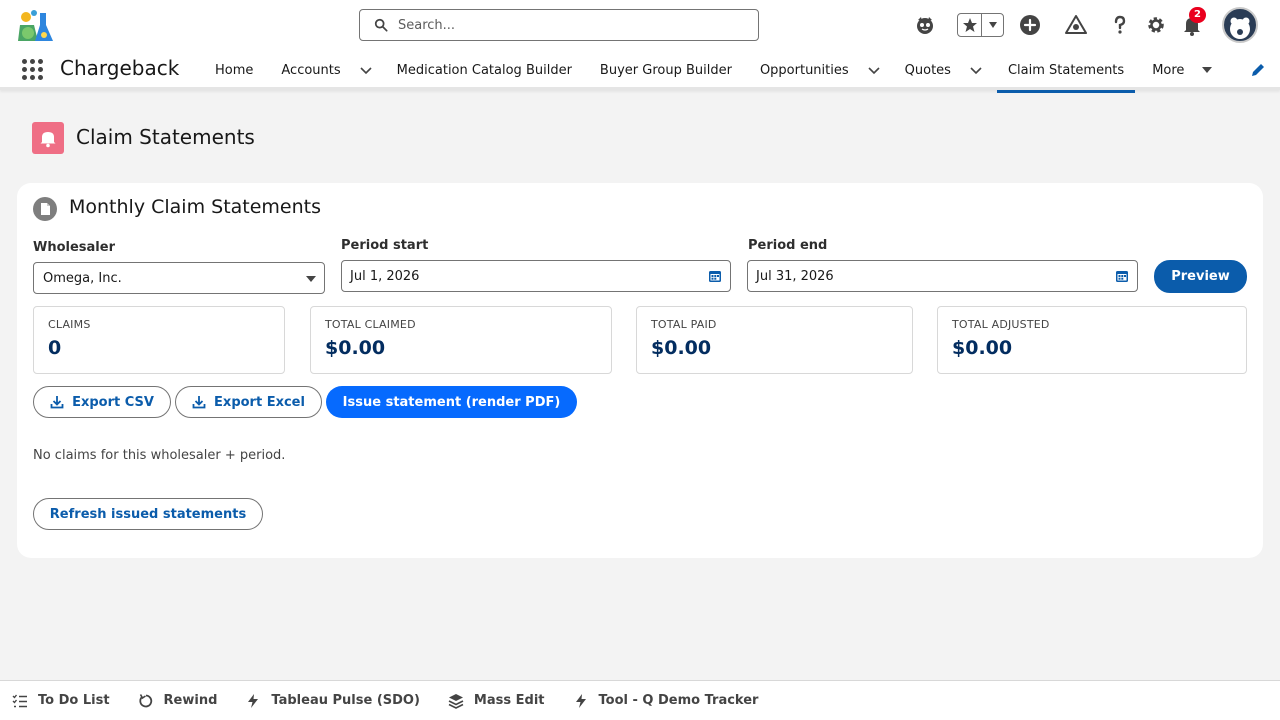 This screenshot has width=1280, height=720. What do you see at coordinates (190, 700) in the screenshot?
I see `utility-item-label: Rewind` at bounding box center [190, 700].